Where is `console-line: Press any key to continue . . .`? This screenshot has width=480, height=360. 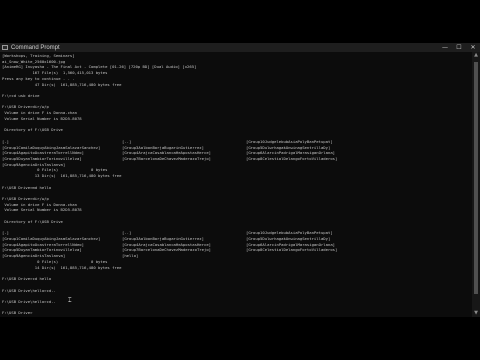 console-line: Press any key to continue . . . is located at coordinates (38, 78).